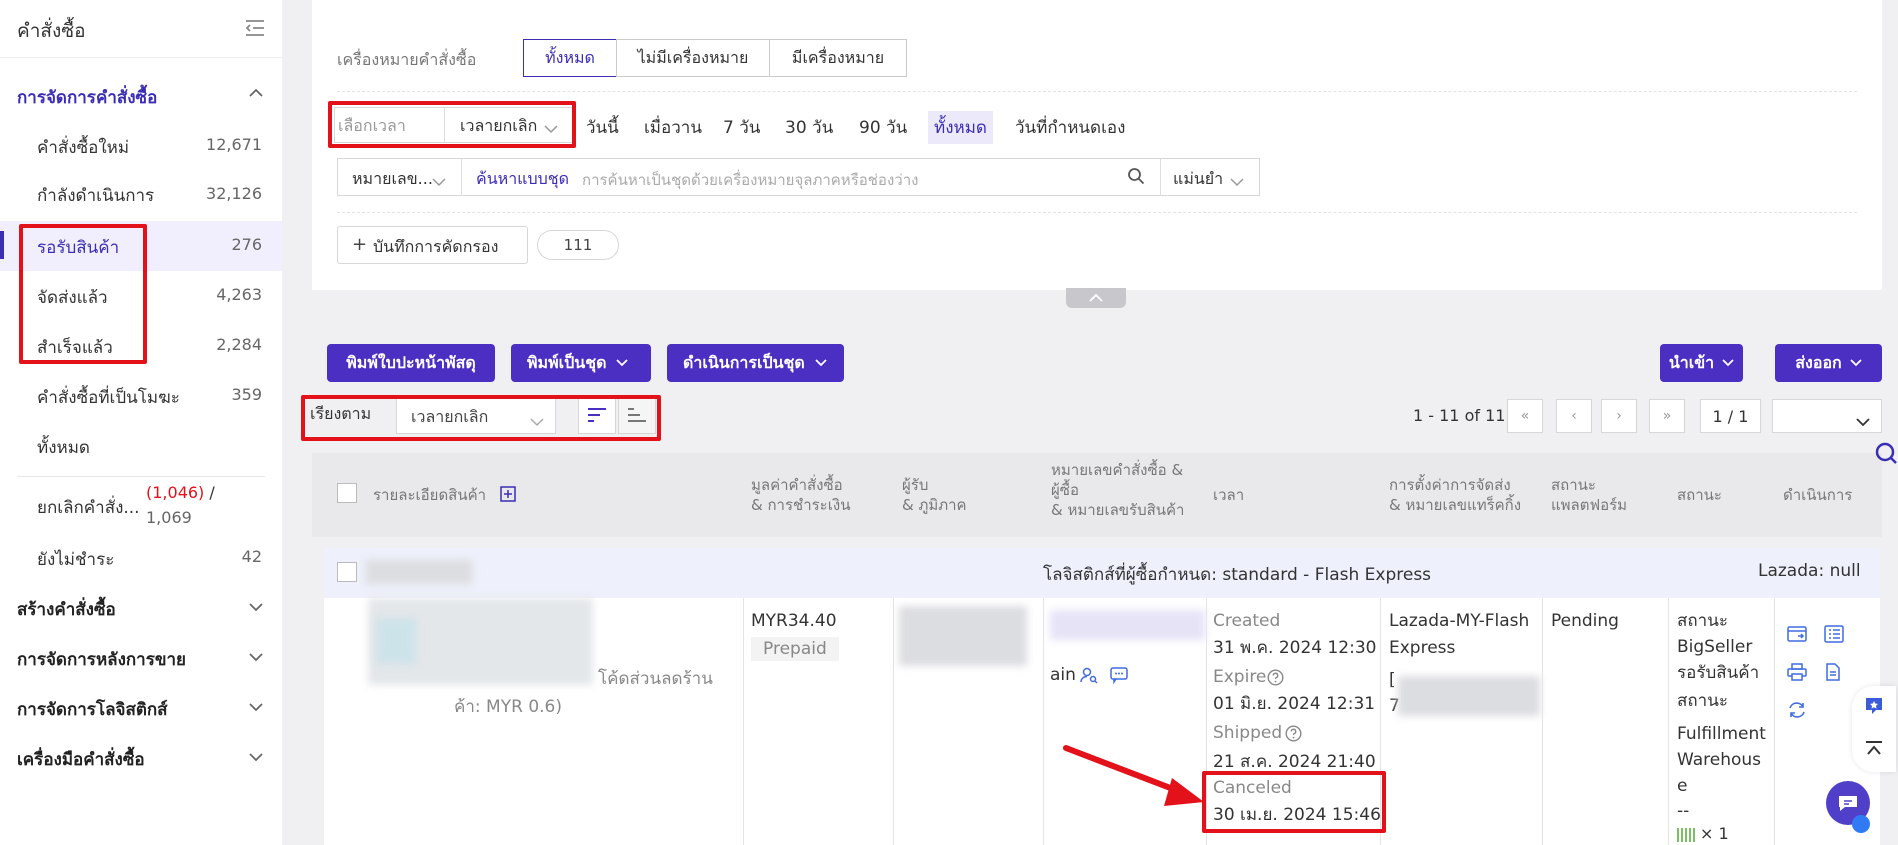 The width and height of the screenshot is (1898, 845). I want to click on sidebar-item-unpaid: ยังไม่ชำระ, so click(75, 559).